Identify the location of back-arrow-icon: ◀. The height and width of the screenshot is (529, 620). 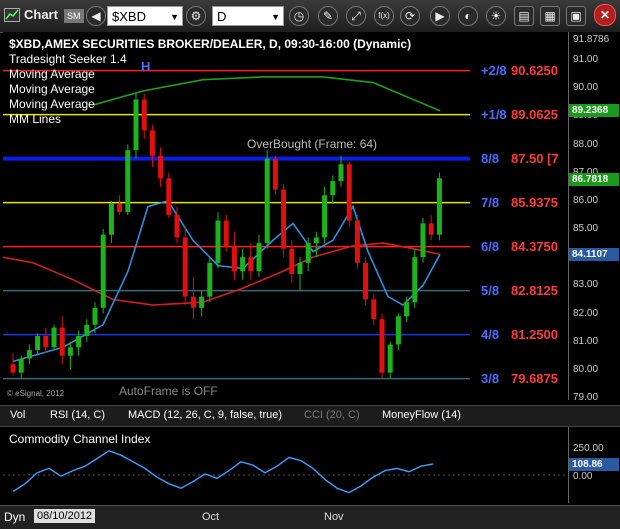
(96, 16).